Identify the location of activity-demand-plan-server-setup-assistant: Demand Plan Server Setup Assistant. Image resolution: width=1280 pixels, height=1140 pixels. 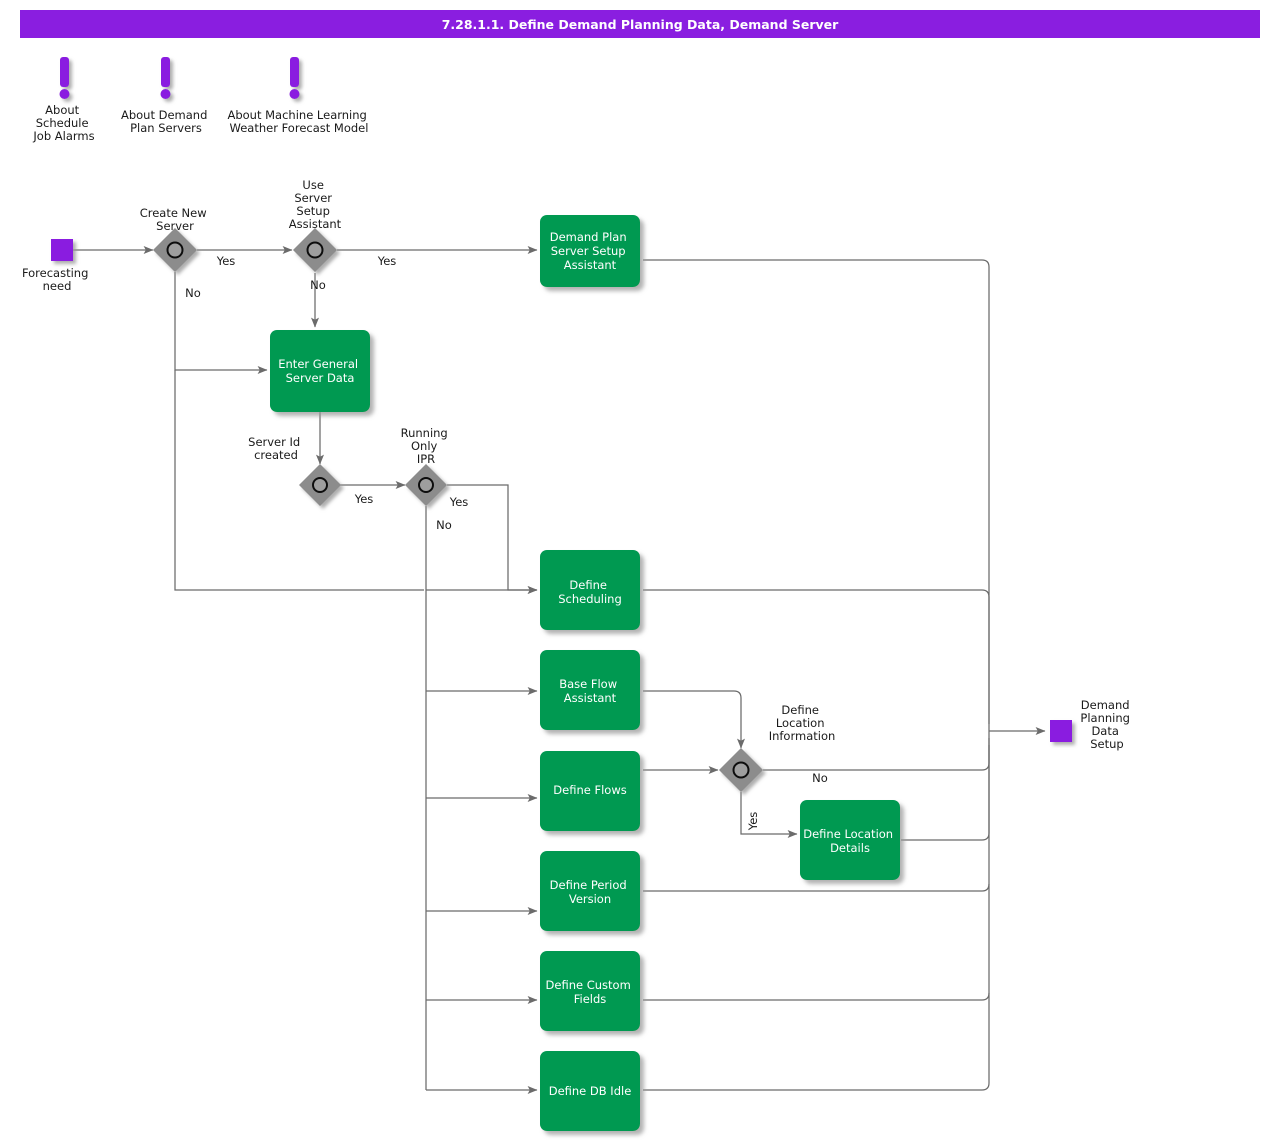
(590, 251).